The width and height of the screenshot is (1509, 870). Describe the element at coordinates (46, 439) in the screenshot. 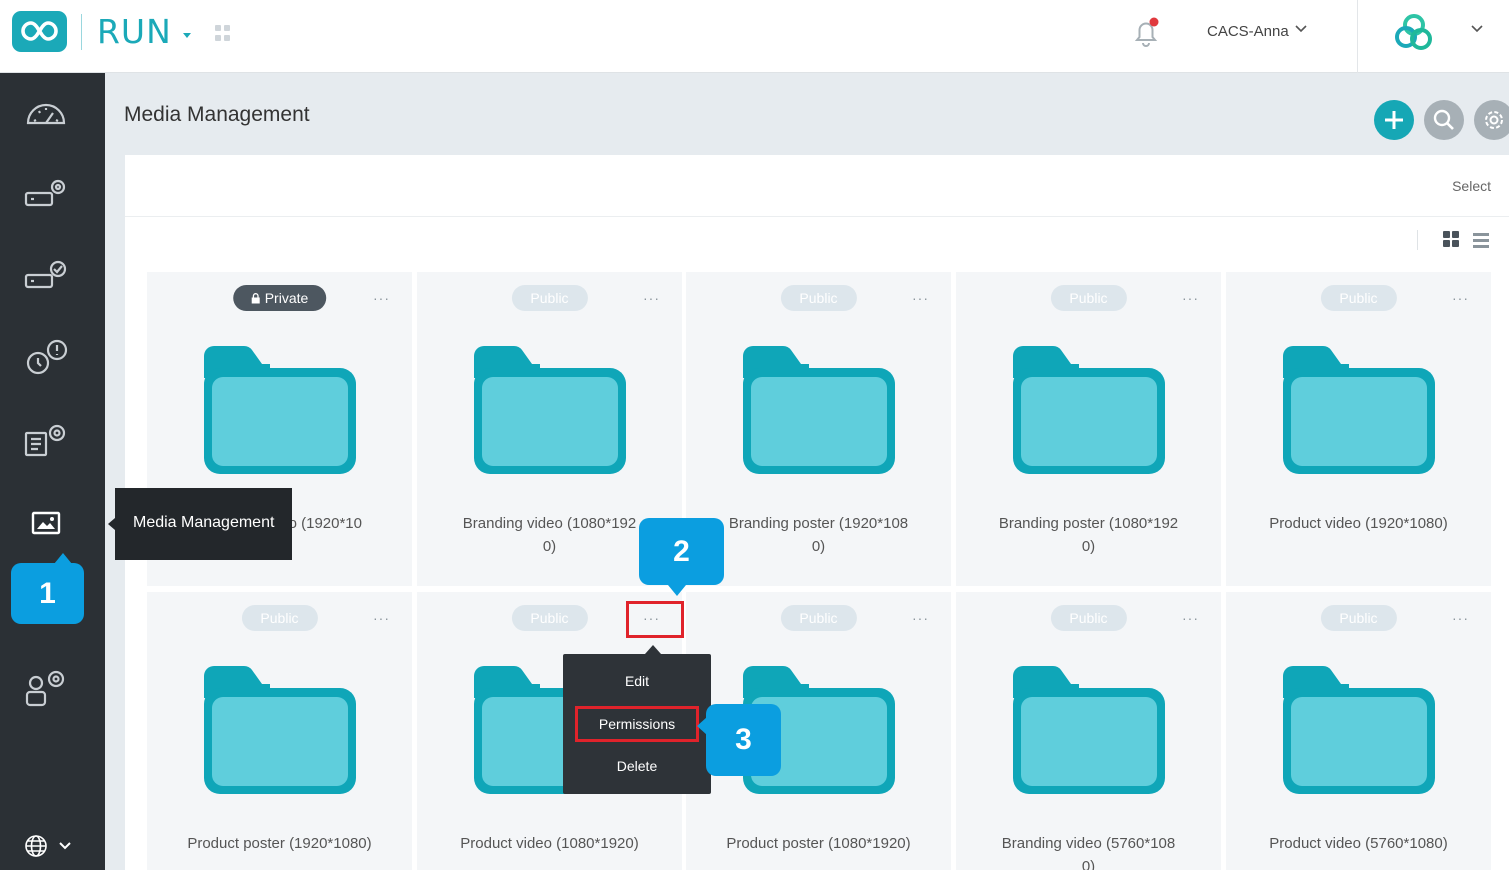

I see `content-settings-icon` at that location.